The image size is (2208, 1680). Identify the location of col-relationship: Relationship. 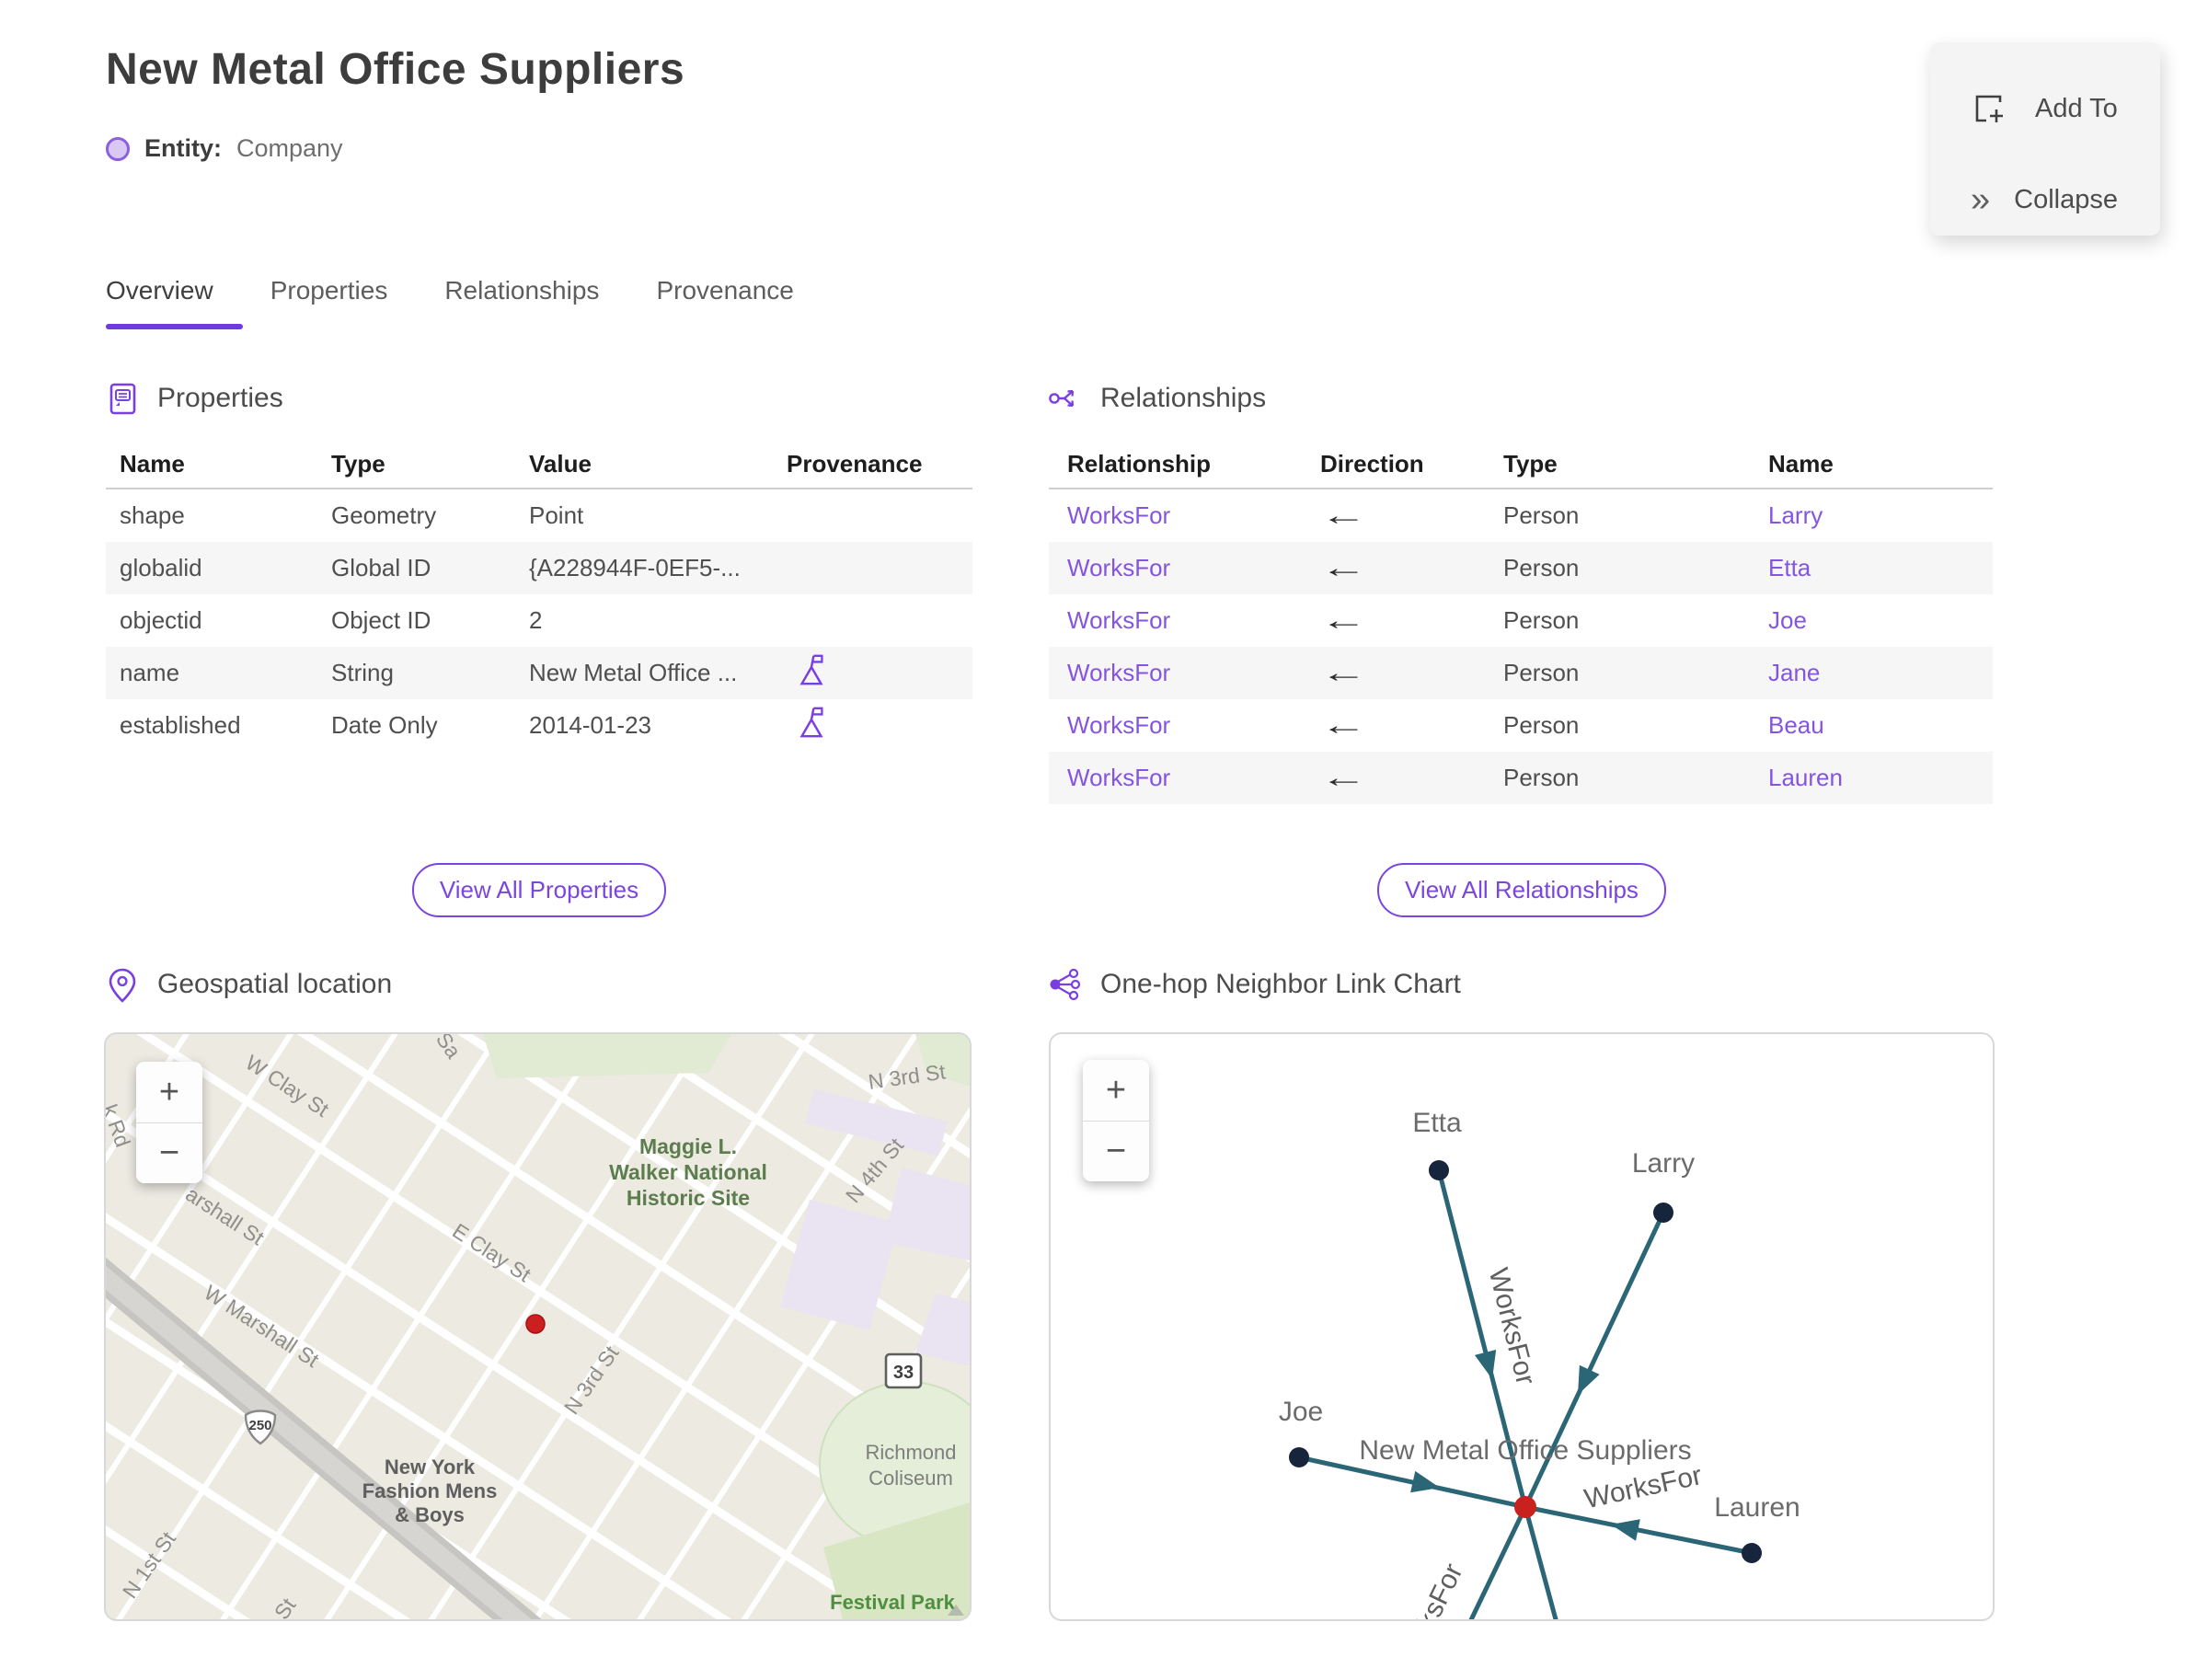
(1139, 463).